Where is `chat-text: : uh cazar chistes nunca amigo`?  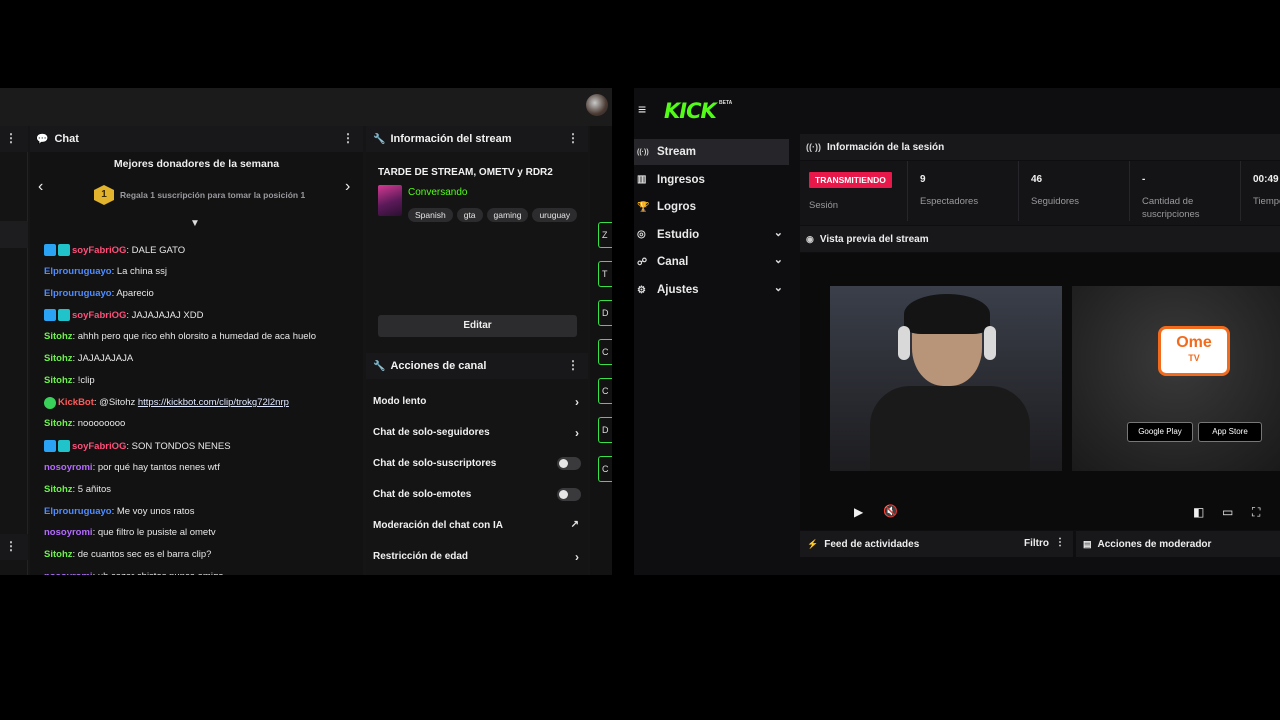 chat-text: : uh cazar chistes nunca amigo is located at coordinates (158, 573).